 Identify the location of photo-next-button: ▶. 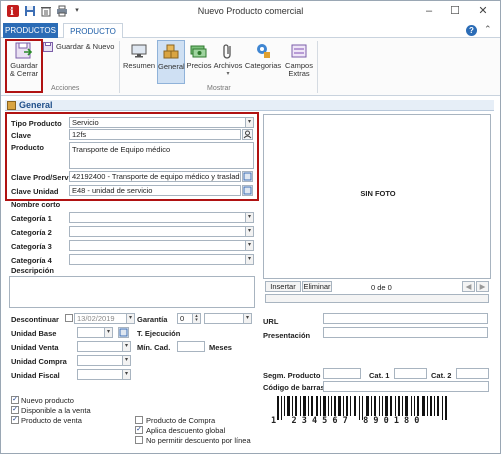
(482, 286).